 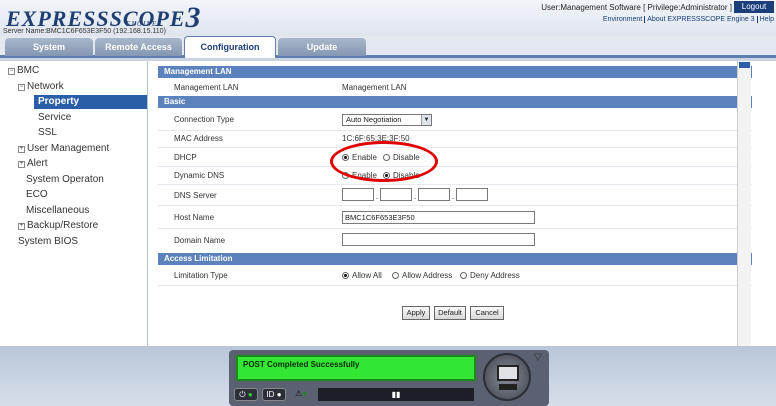 What do you see at coordinates (41, 86) in the screenshot?
I see `tree-item-network: − Network` at bounding box center [41, 86].